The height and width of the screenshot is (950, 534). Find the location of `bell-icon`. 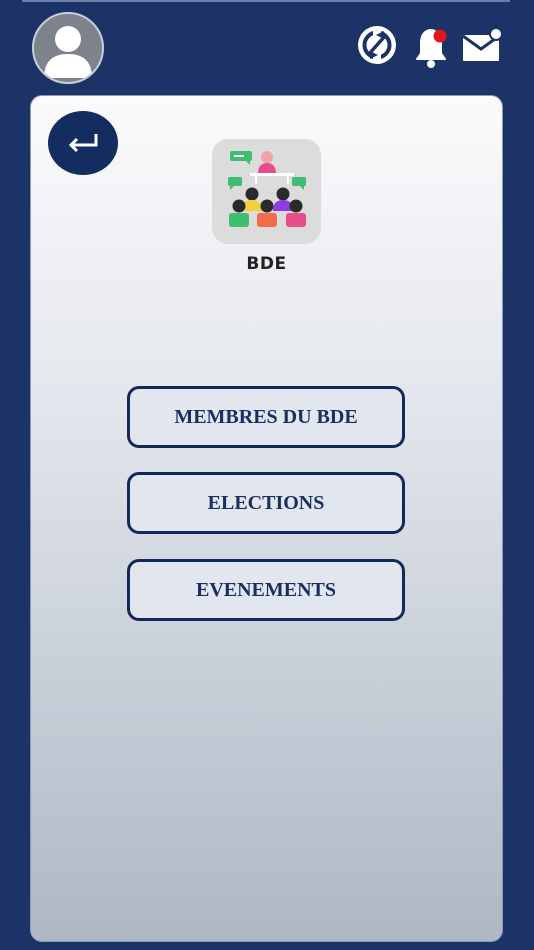

bell-icon is located at coordinates (431, 48).